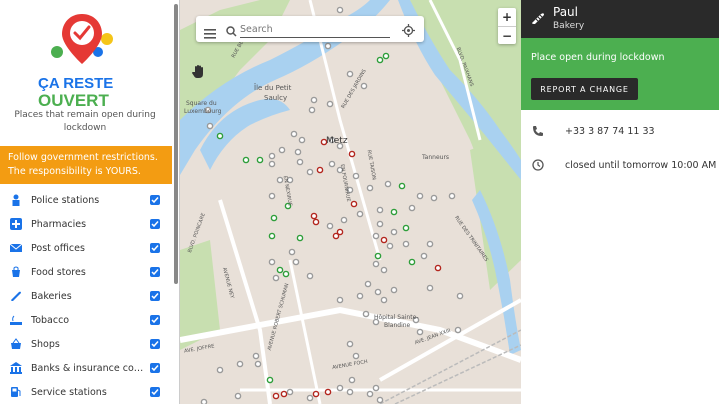 This screenshot has height=404, width=719. Describe the element at coordinates (408, 31) in the screenshot. I see `locate-icon` at that location.